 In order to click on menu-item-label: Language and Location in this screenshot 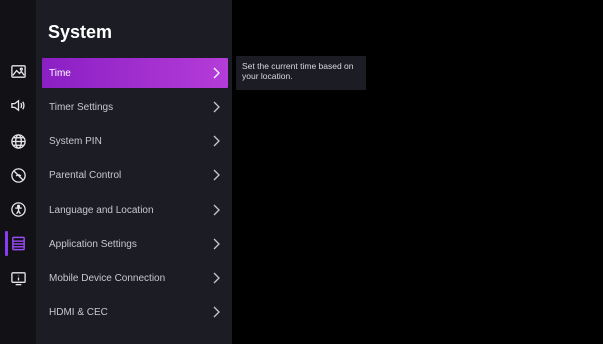, I will do `click(101, 210)`.